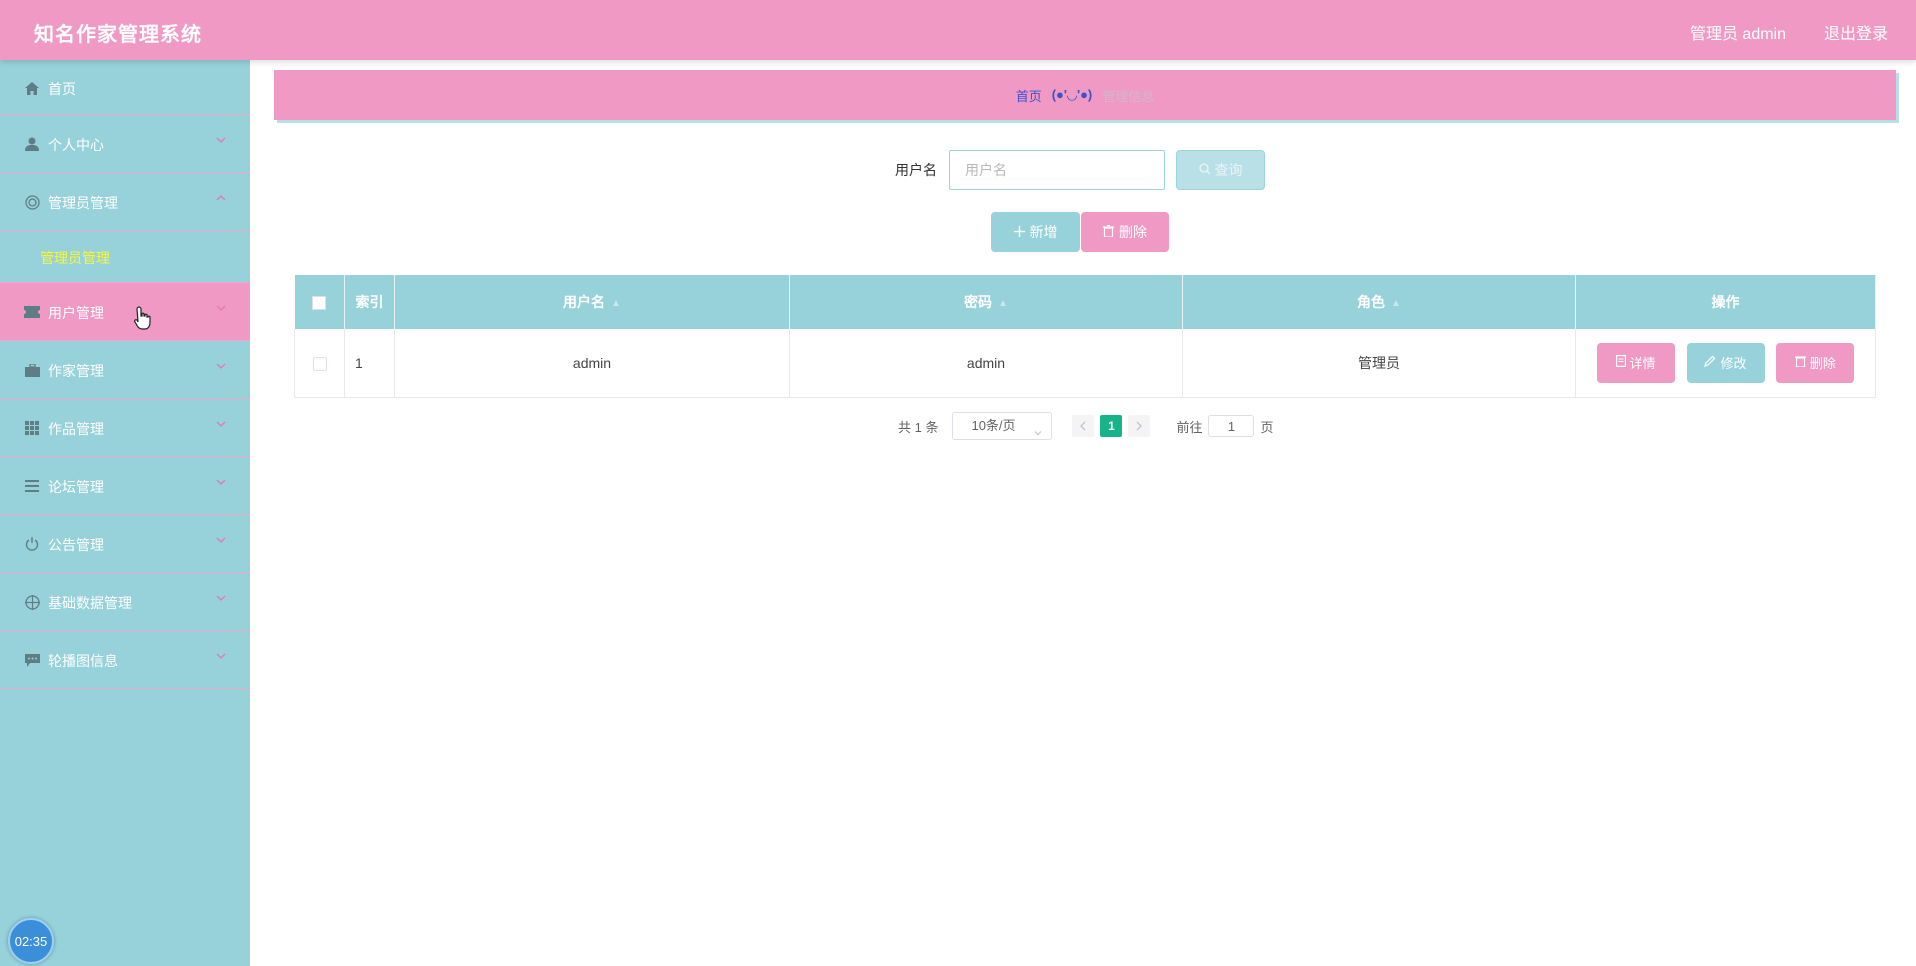 This screenshot has width=1916, height=966. I want to click on sidebar-item-label: 作品管理, so click(76, 429).